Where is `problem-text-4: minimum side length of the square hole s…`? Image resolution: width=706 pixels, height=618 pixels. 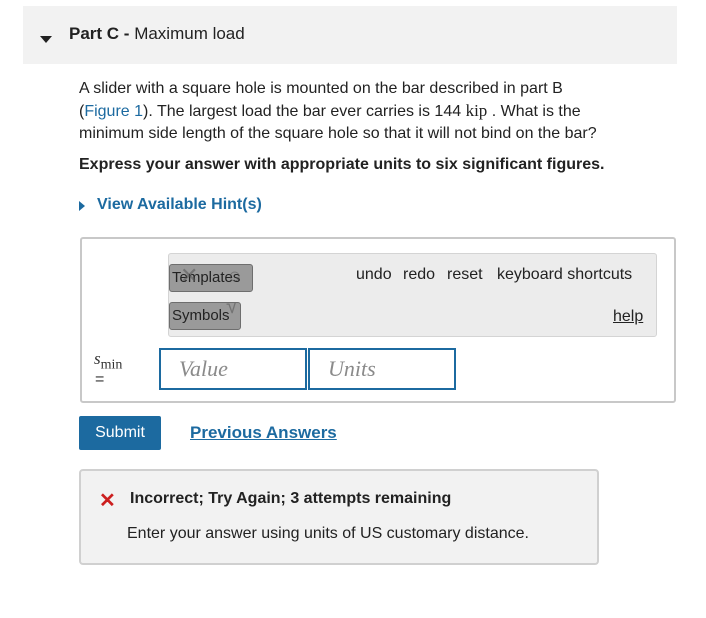
problem-text-4: minimum side length of the square hole s… is located at coordinates (338, 133).